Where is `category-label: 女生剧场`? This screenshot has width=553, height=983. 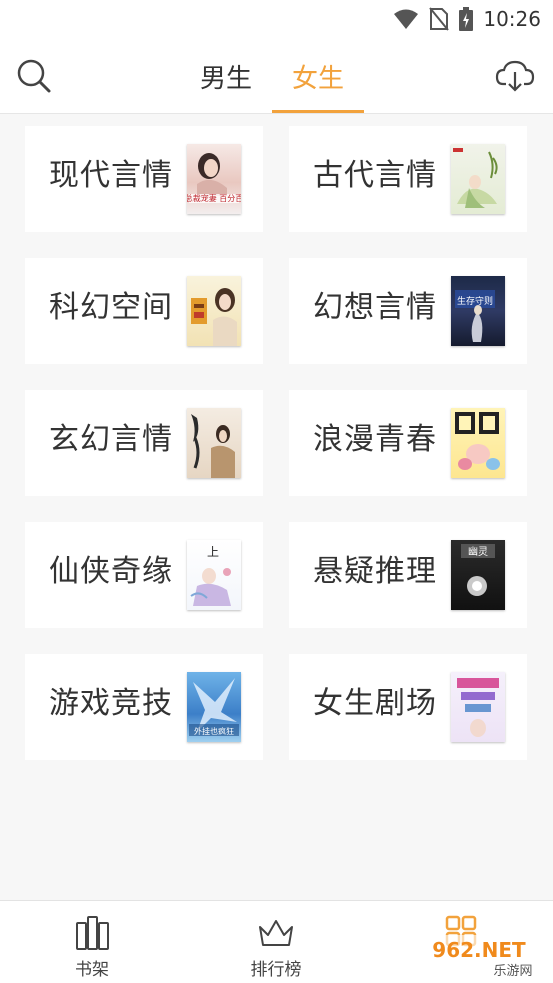 category-label: 女生剧场 is located at coordinates (375, 703).